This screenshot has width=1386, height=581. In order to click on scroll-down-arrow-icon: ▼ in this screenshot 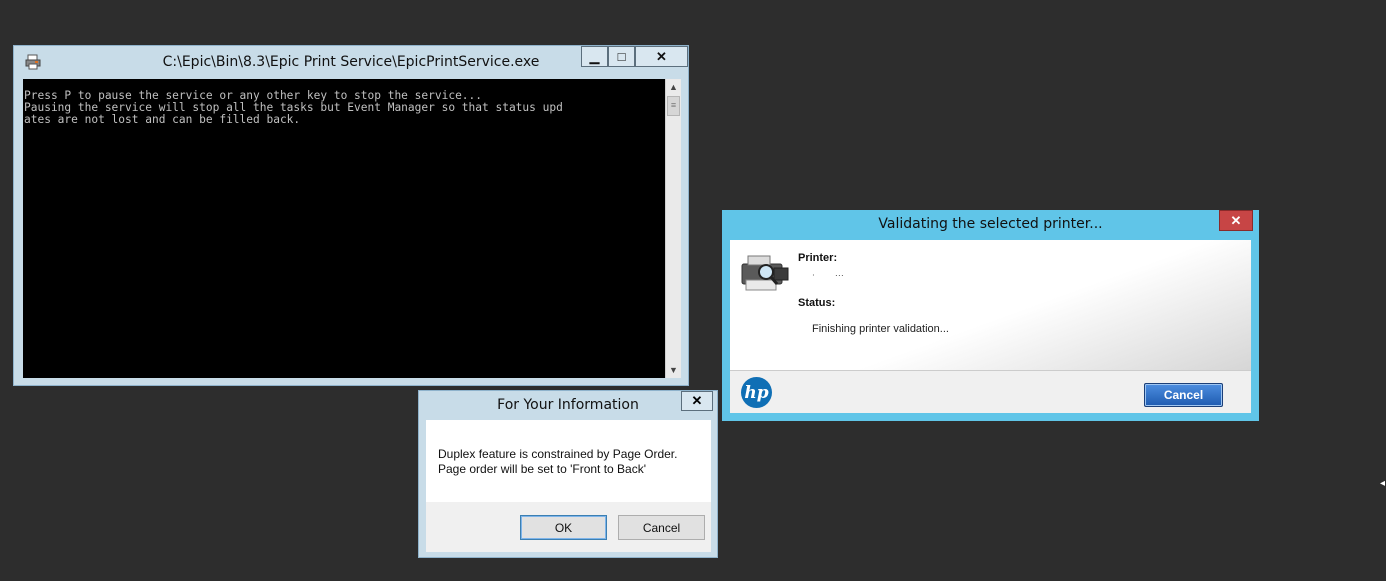, I will do `click(673, 370)`.